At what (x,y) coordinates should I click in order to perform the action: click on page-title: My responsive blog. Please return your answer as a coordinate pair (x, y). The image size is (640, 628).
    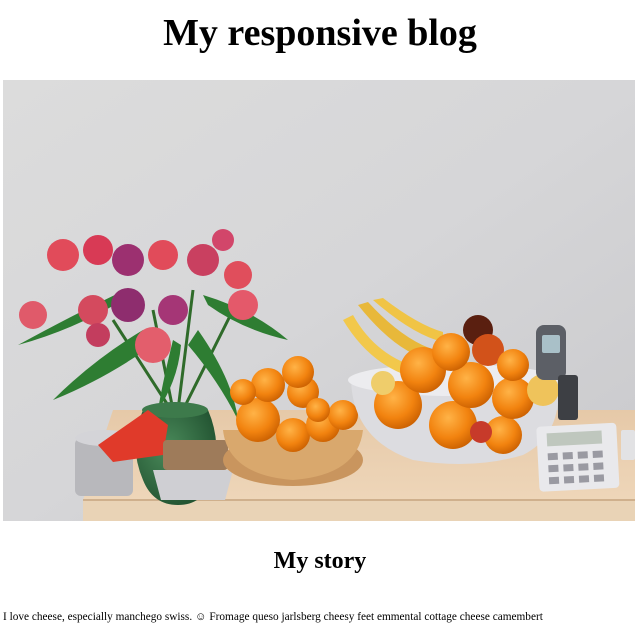
    Looking at the image, I should click on (320, 33).